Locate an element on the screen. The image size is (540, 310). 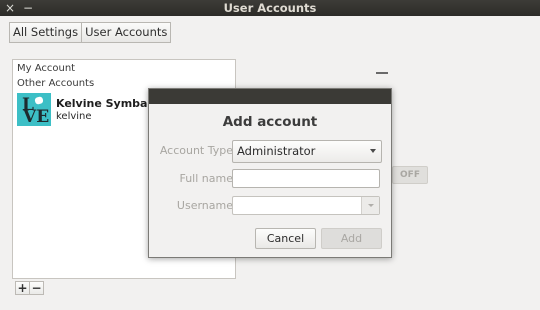
breadcrumb-user-accounts: User Accounts is located at coordinates (127, 32).